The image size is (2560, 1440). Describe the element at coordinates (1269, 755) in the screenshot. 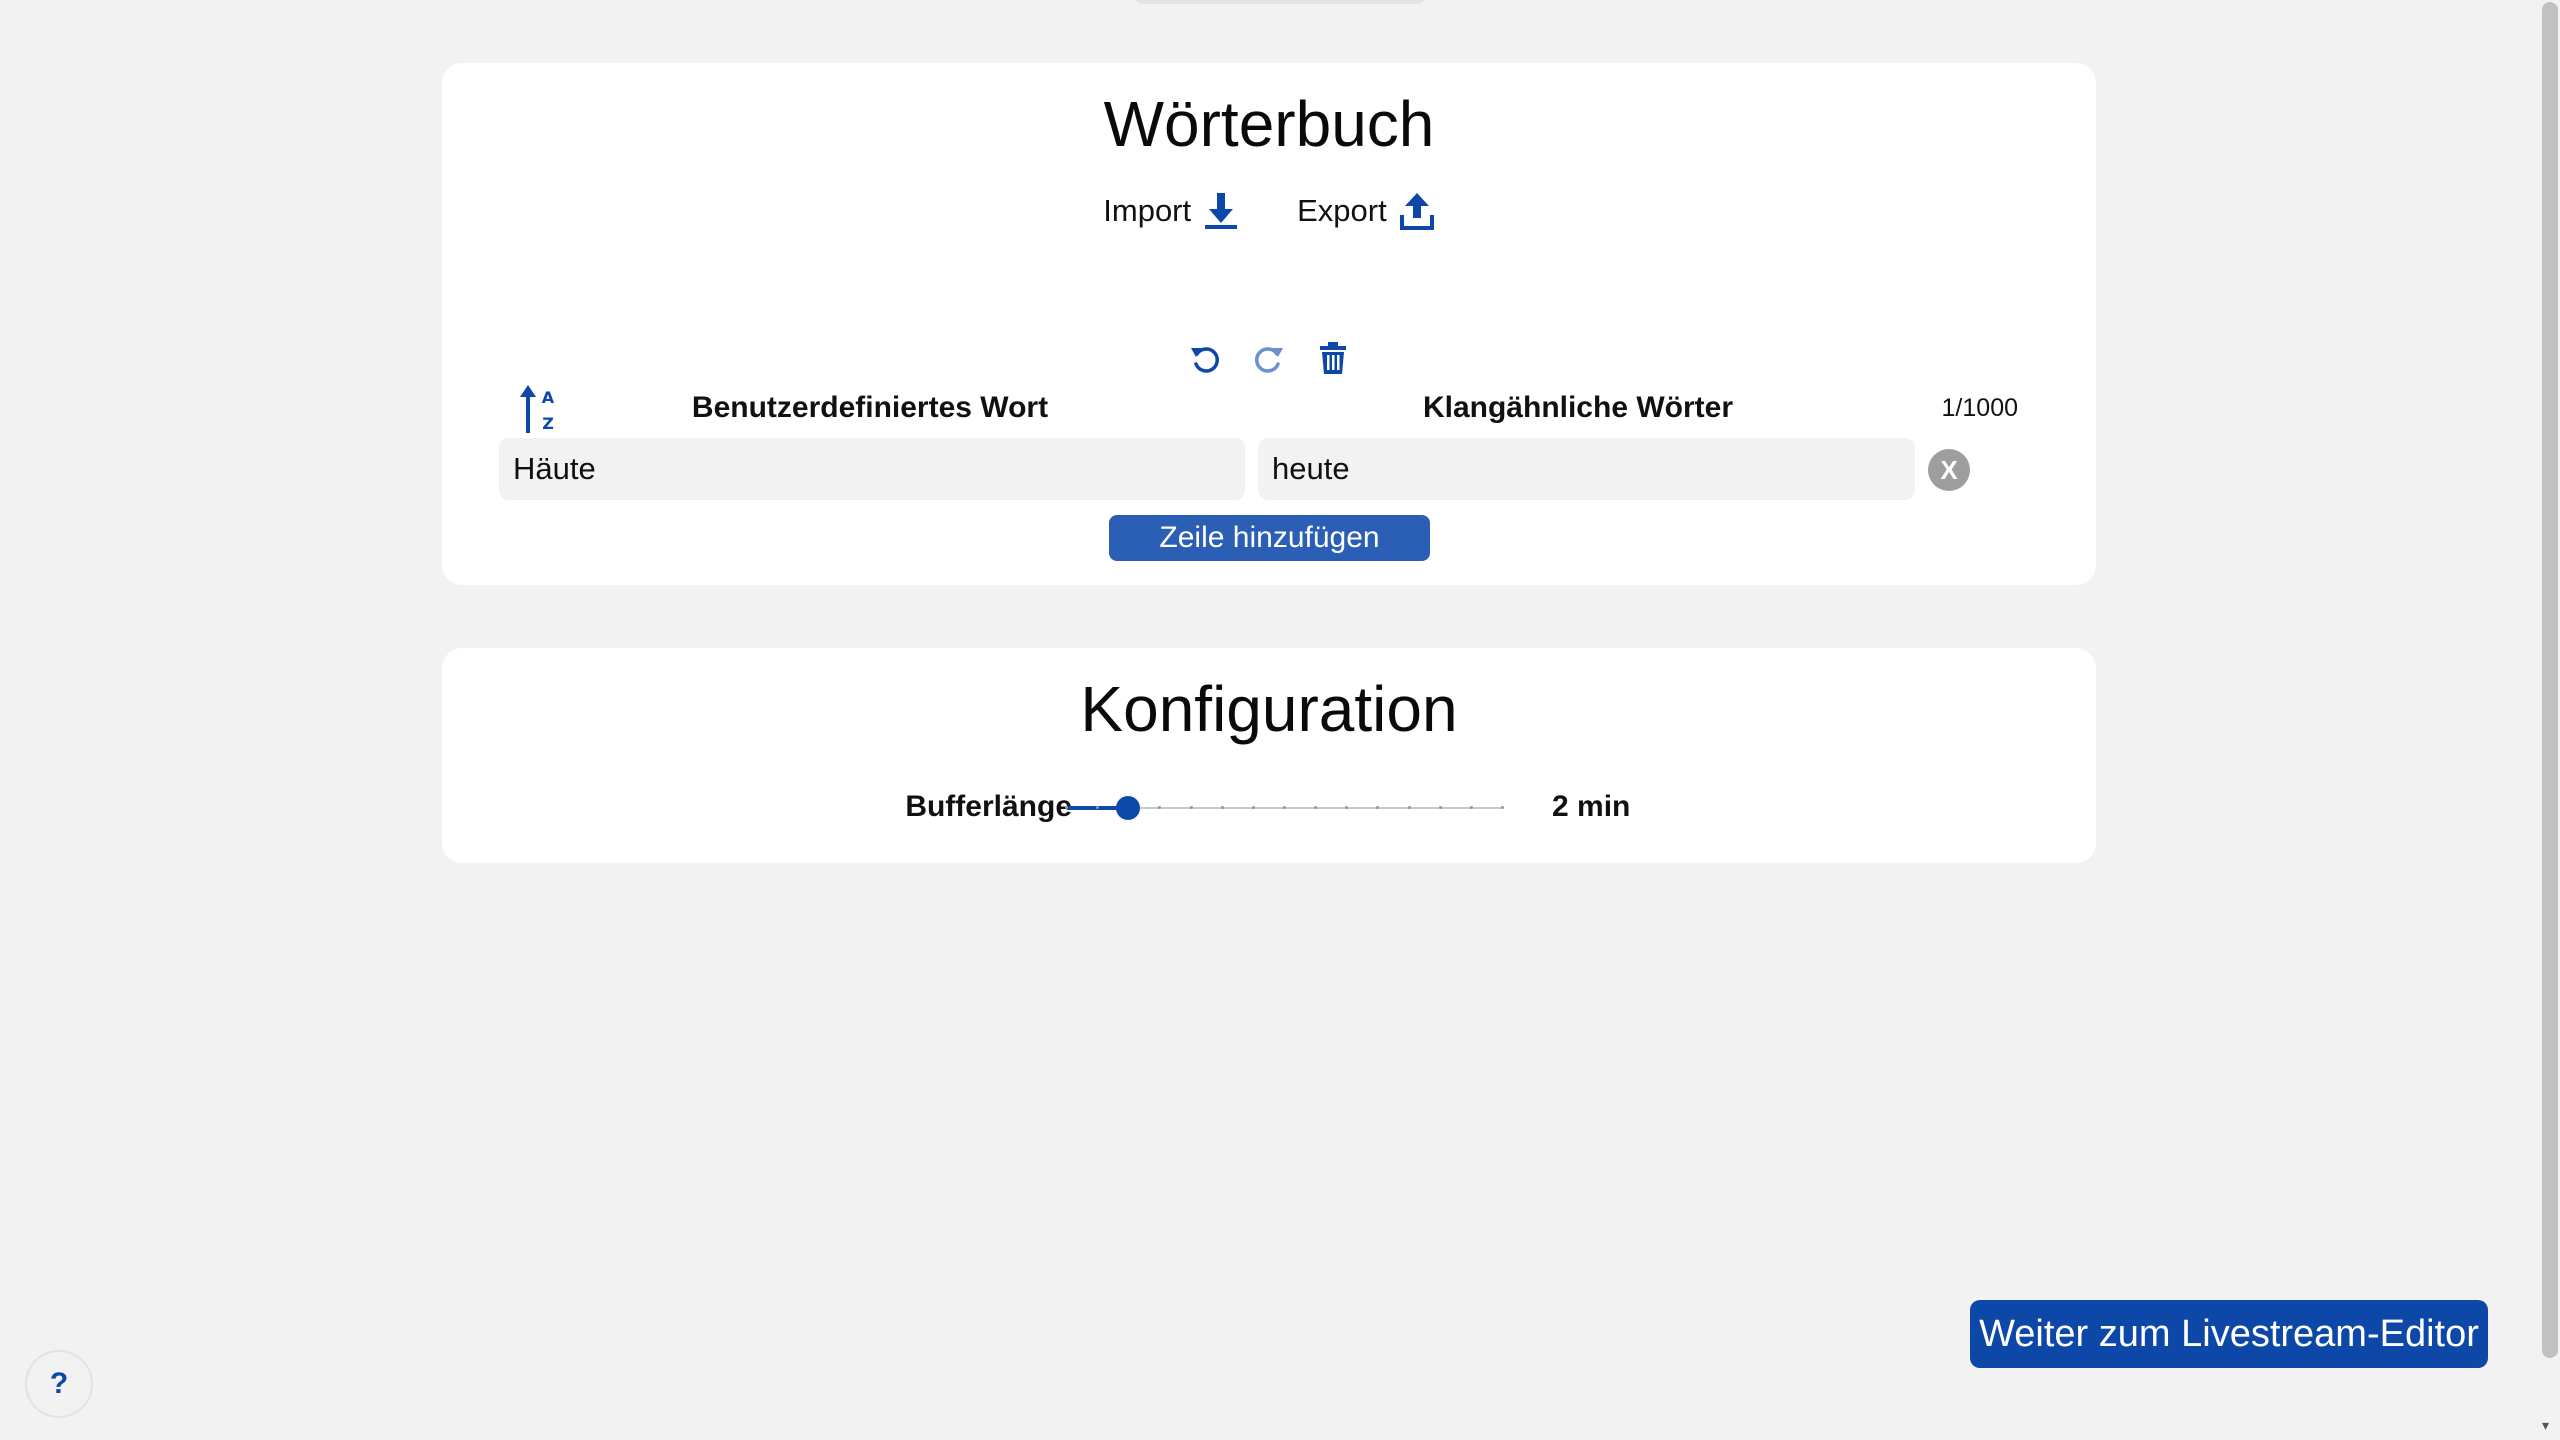

I see `config-card: Konfiguration Bufferlänge 2 min` at that location.